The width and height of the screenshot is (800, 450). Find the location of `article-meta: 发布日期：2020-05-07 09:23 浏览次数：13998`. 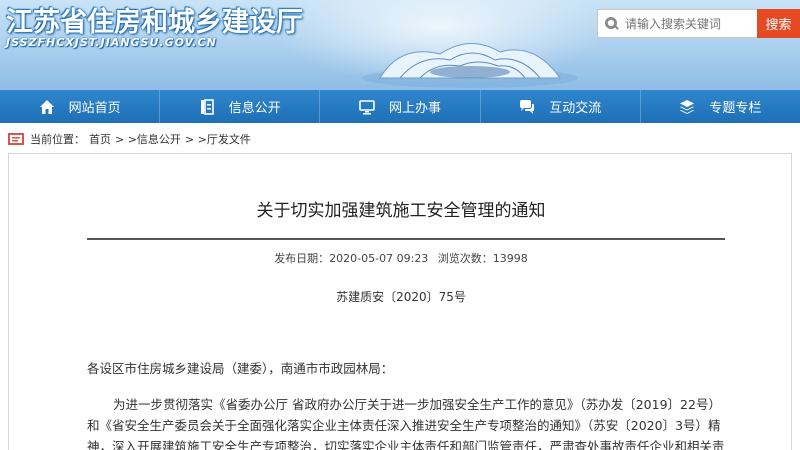

article-meta: 发布日期：2020-05-07 09:23 浏览次数：13998 is located at coordinates (401, 258).